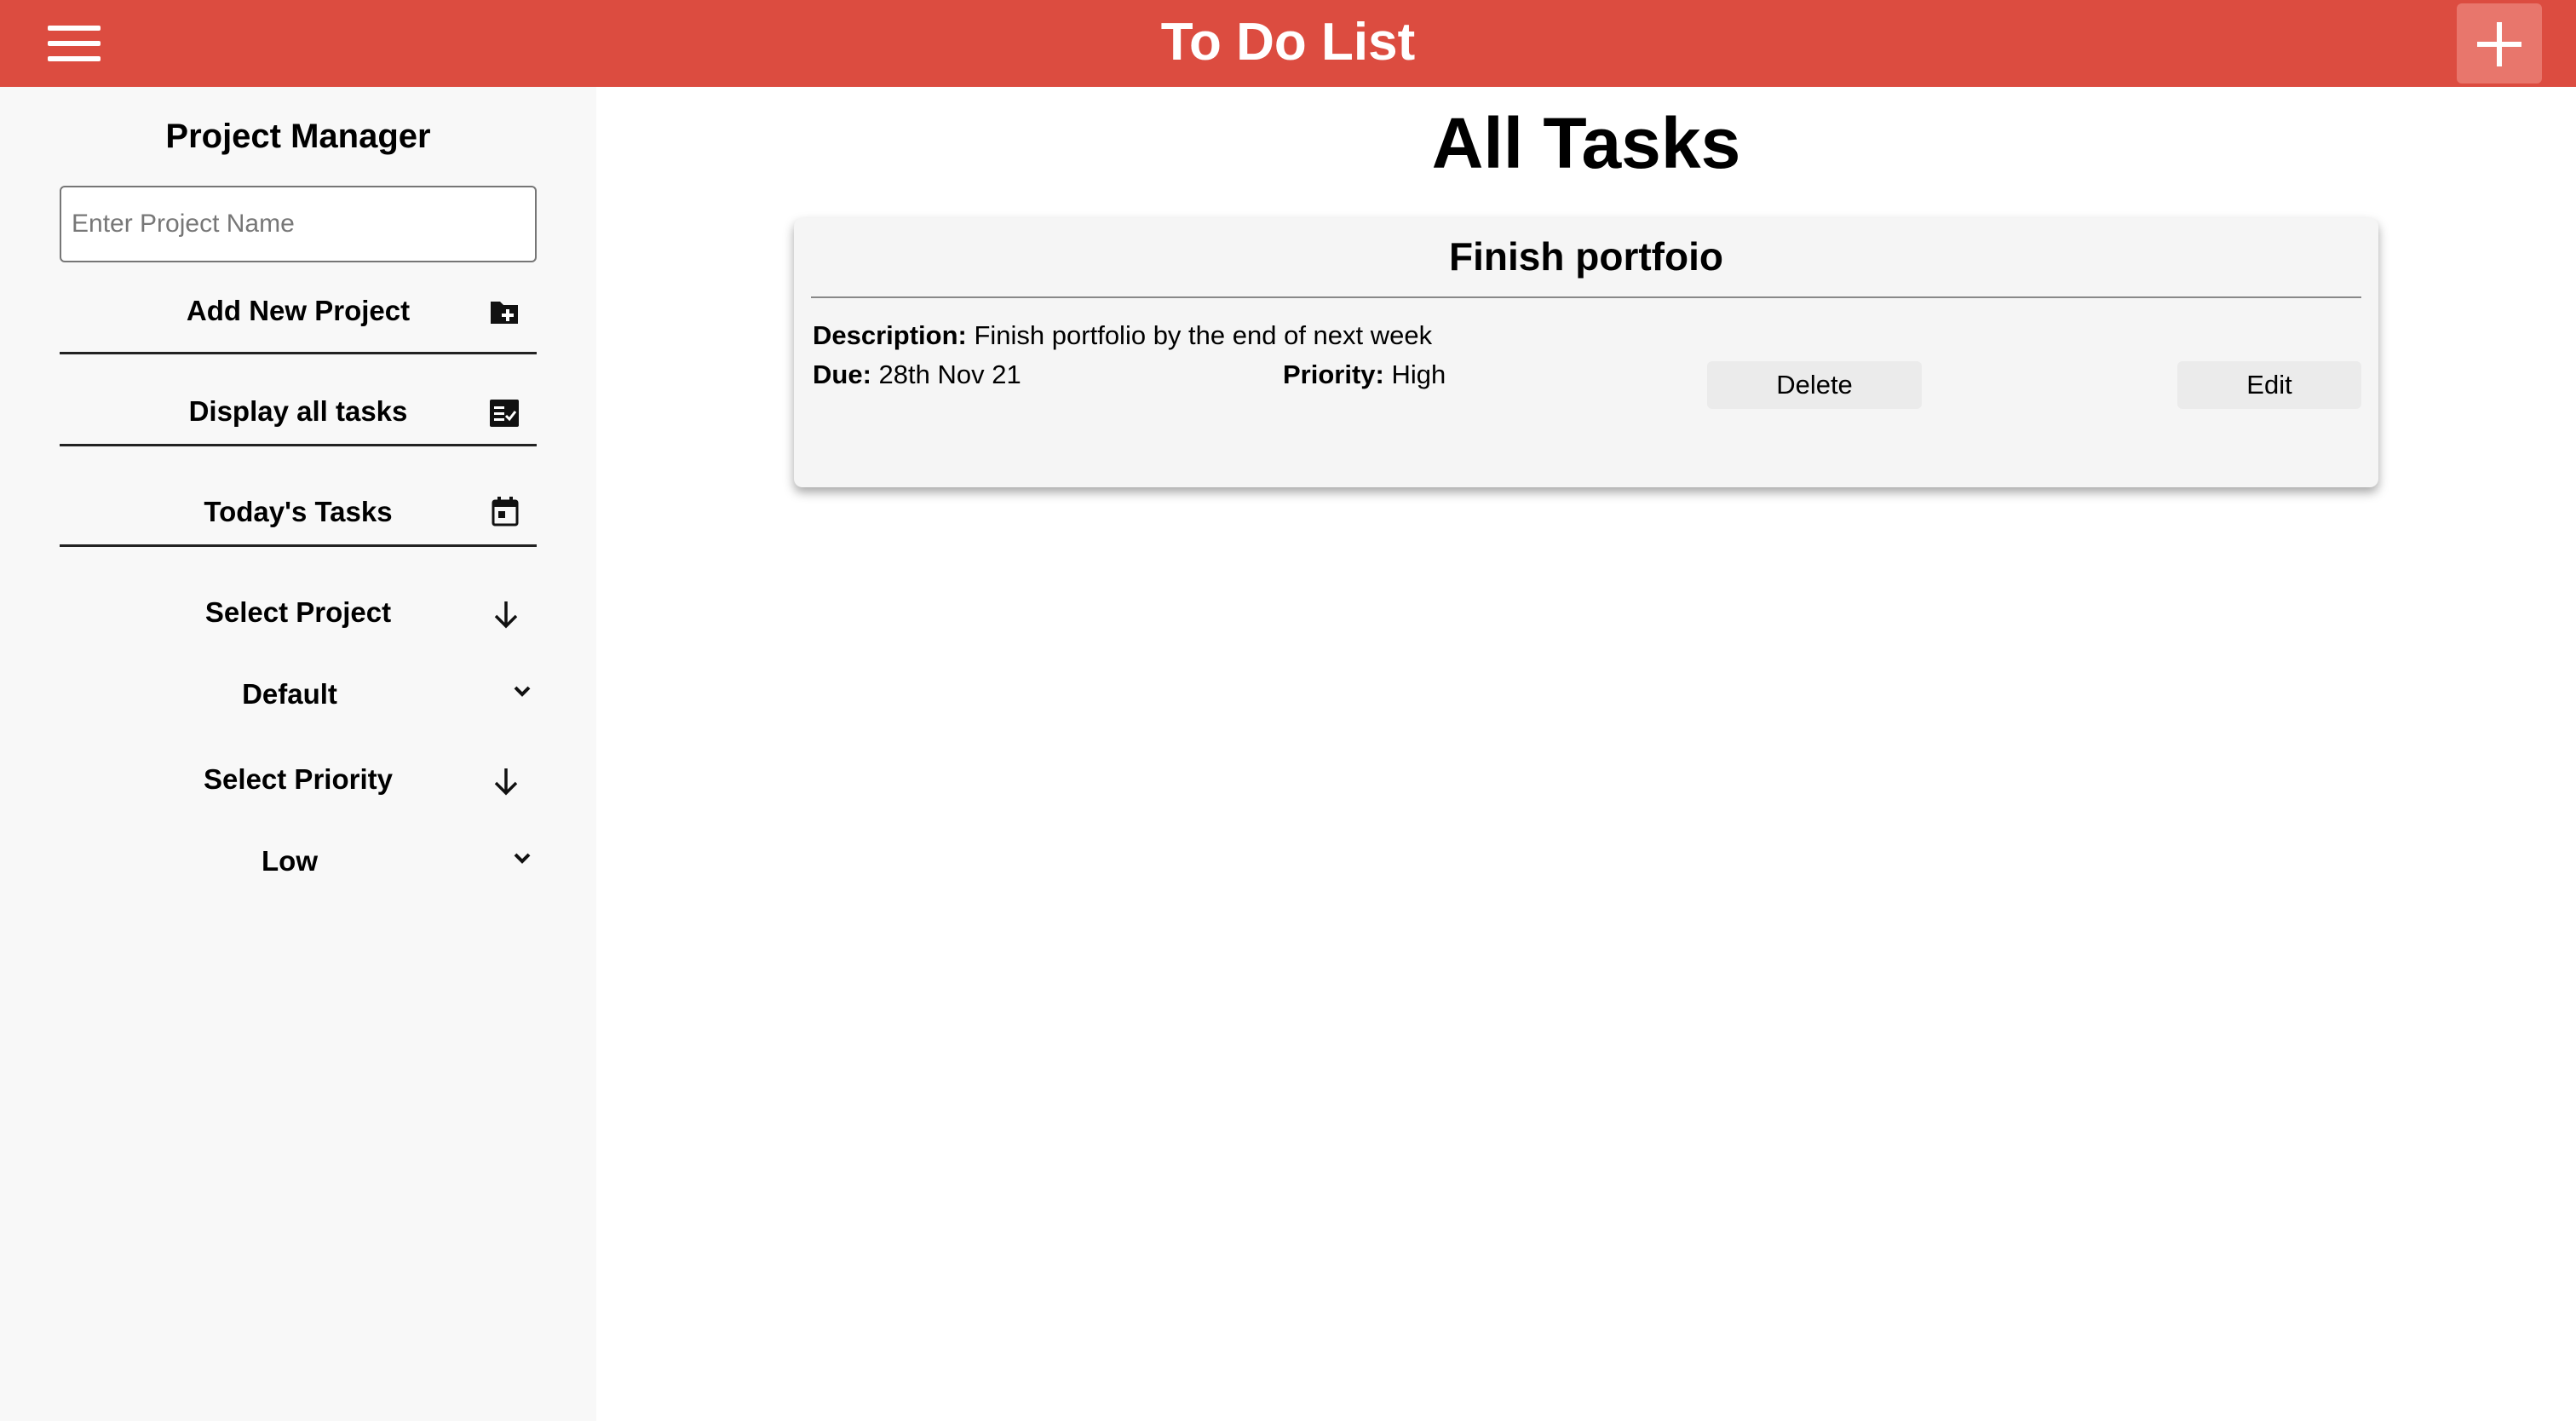  I want to click on select-priority-header: Select Priority, so click(298, 767).